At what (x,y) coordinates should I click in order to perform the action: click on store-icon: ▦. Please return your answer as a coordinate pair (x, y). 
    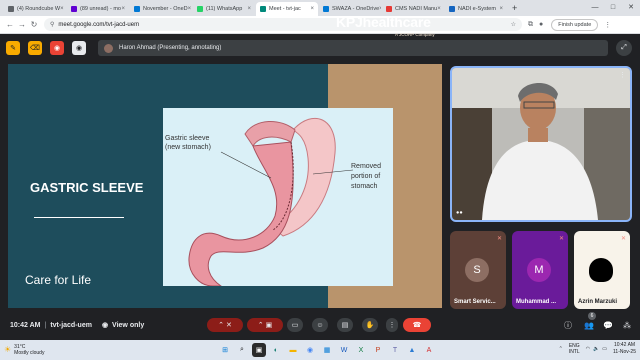
    Looking at the image, I should click on (327, 350).